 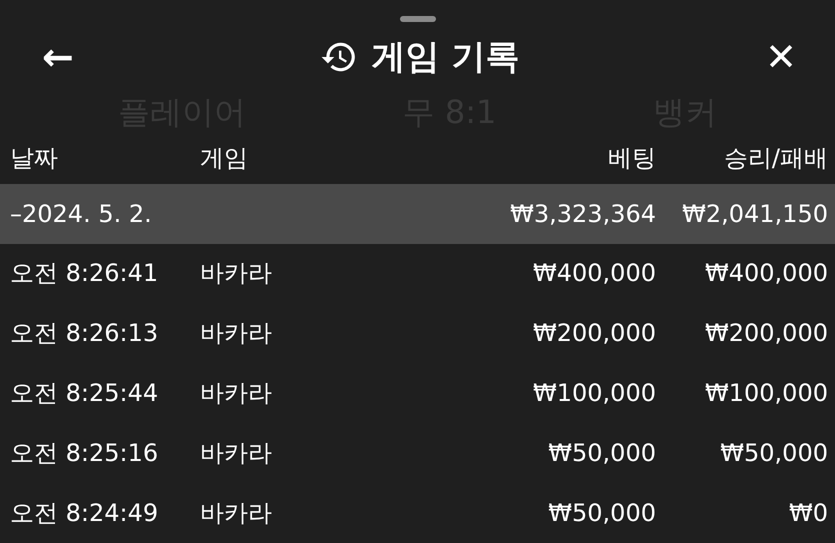 What do you see at coordinates (631, 158) in the screenshot?
I see `column-header: 베팅` at bounding box center [631, 158].